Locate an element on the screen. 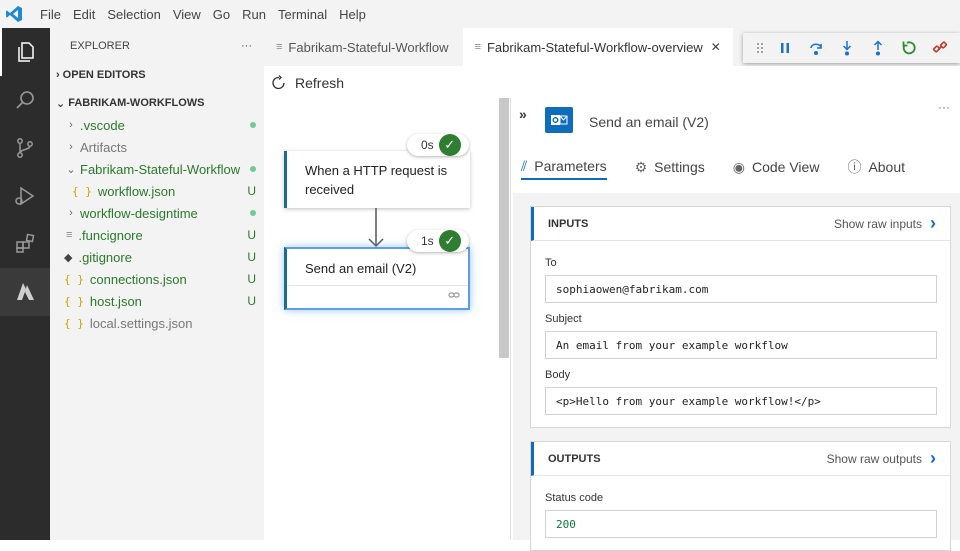 The width and height of the screenshot is (960, 551). restart-icon is located at coordinates (908, 48).